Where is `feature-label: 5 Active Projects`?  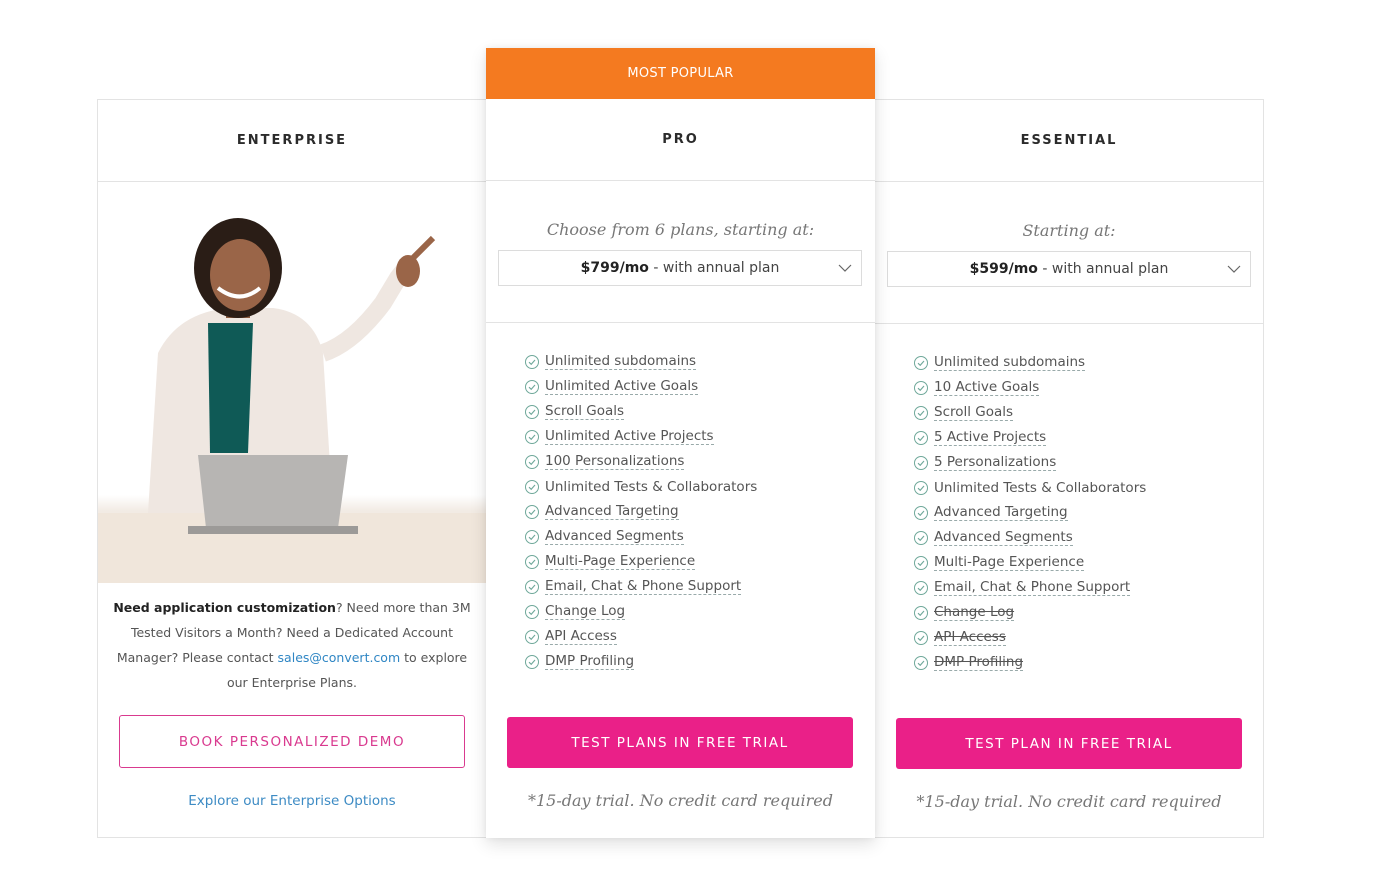
feature-label: 5 Active Projects is located at coordinates (990, 437).